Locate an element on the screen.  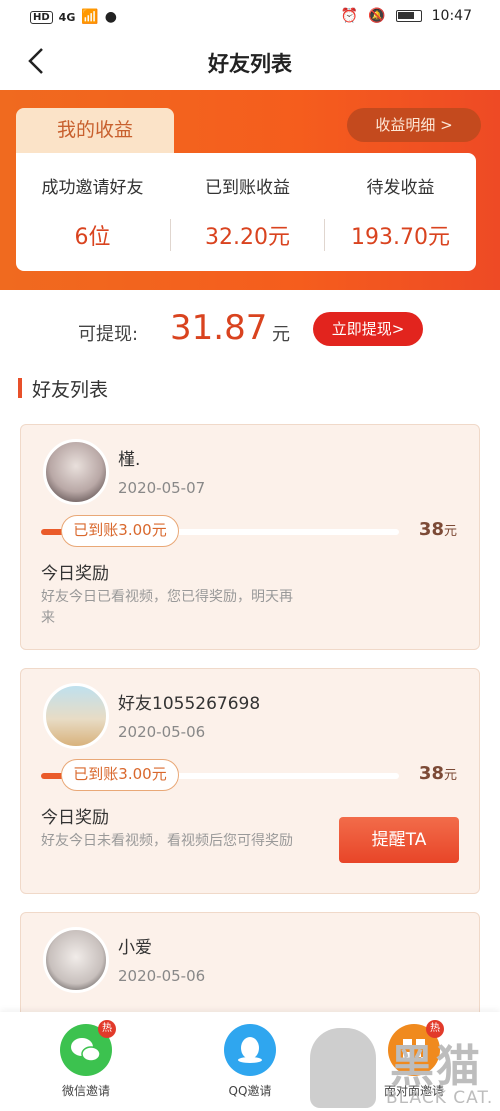
earnings-detail-button: 收益明细 > is located at coordinates (414, 125).